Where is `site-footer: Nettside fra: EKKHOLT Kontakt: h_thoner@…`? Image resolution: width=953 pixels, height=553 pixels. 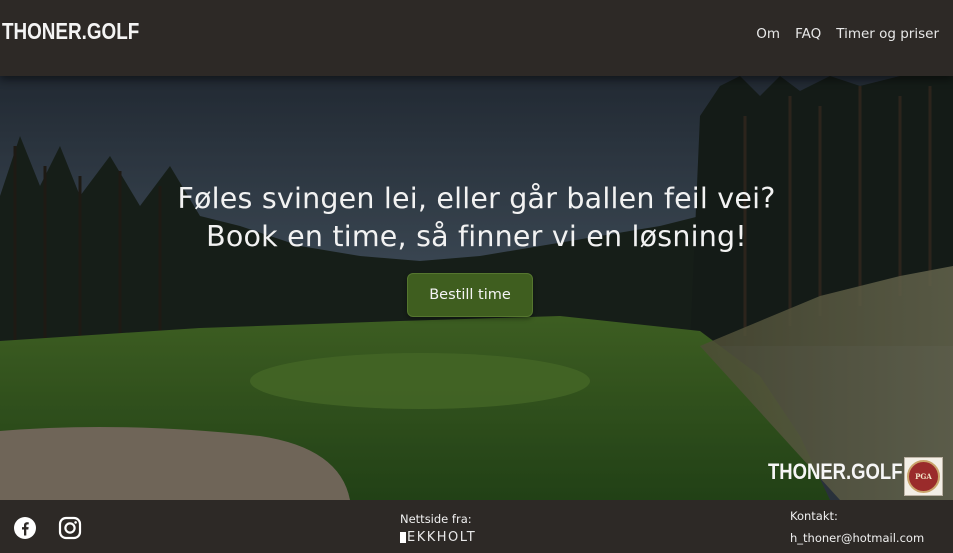 site-footer: Nettside fra: EKKHOLT Kontakt: h_thoner@… is located at coordinates (476, 526).